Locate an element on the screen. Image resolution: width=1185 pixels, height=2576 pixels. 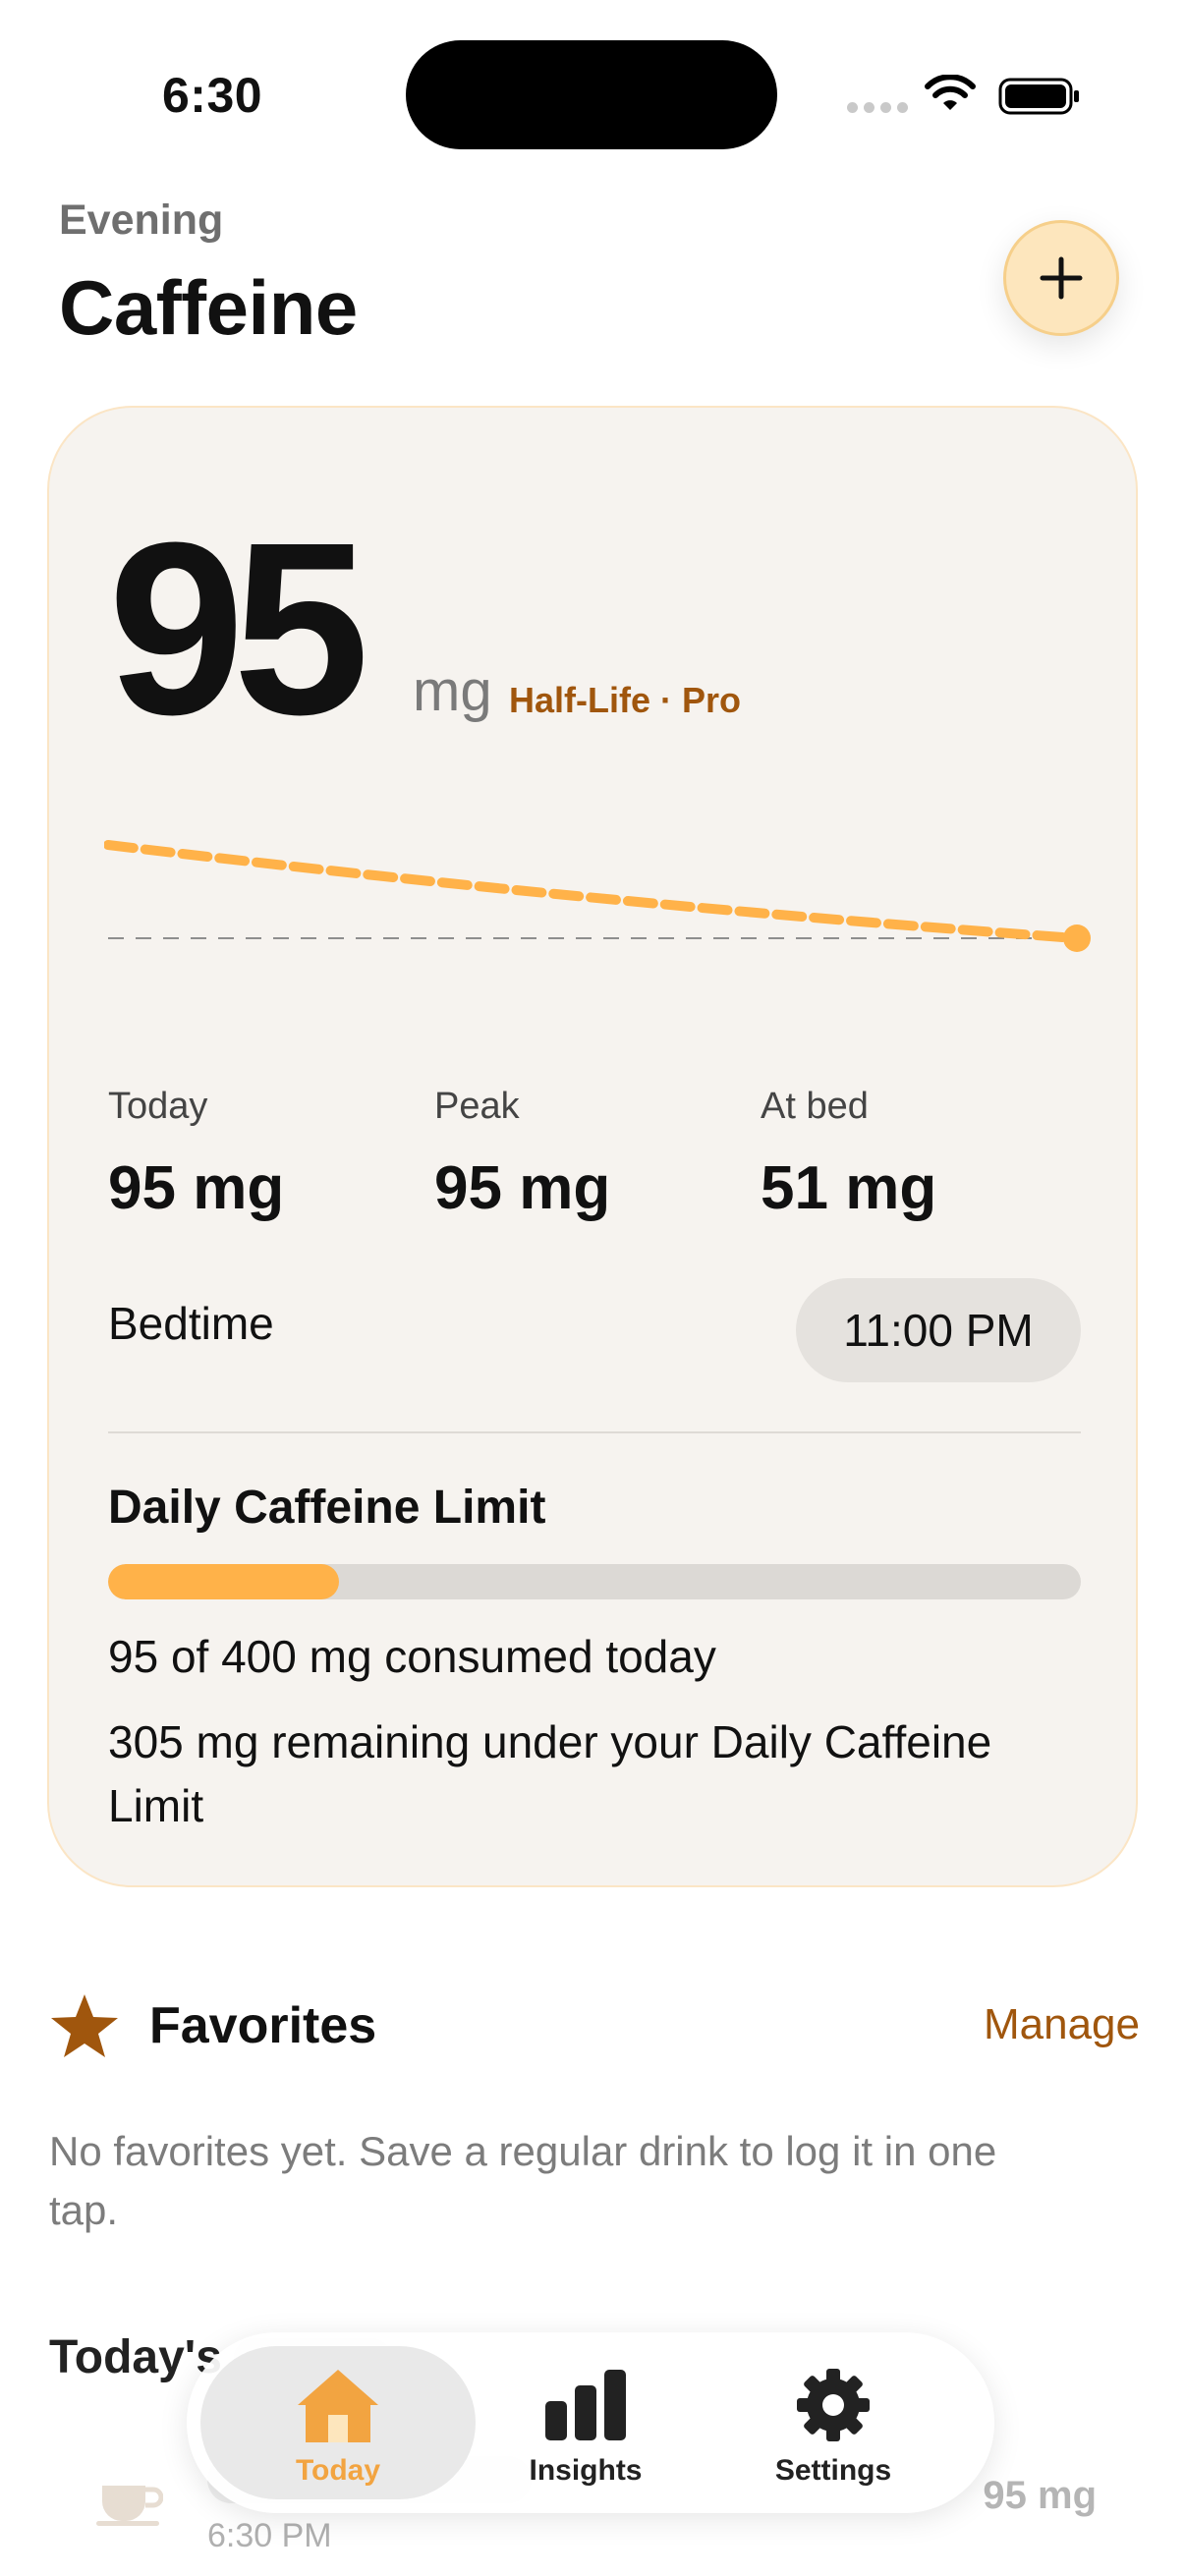
tab-insights: Insights is located at coordinates (586, 2422).